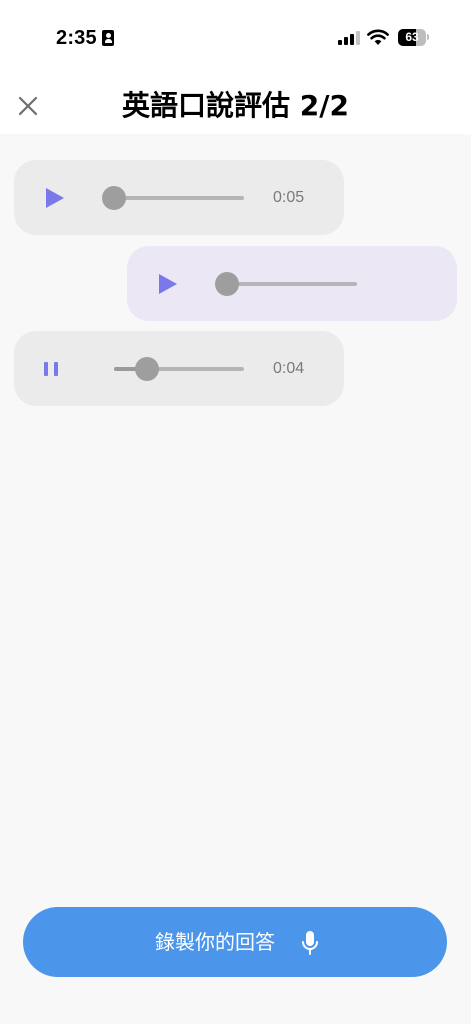 The width and height of the screenshot is (471, 1024). What do you see at coordinates (108, 38) in the screenshot?
I see `id-badge-icon` at bounding box center [108, 38].